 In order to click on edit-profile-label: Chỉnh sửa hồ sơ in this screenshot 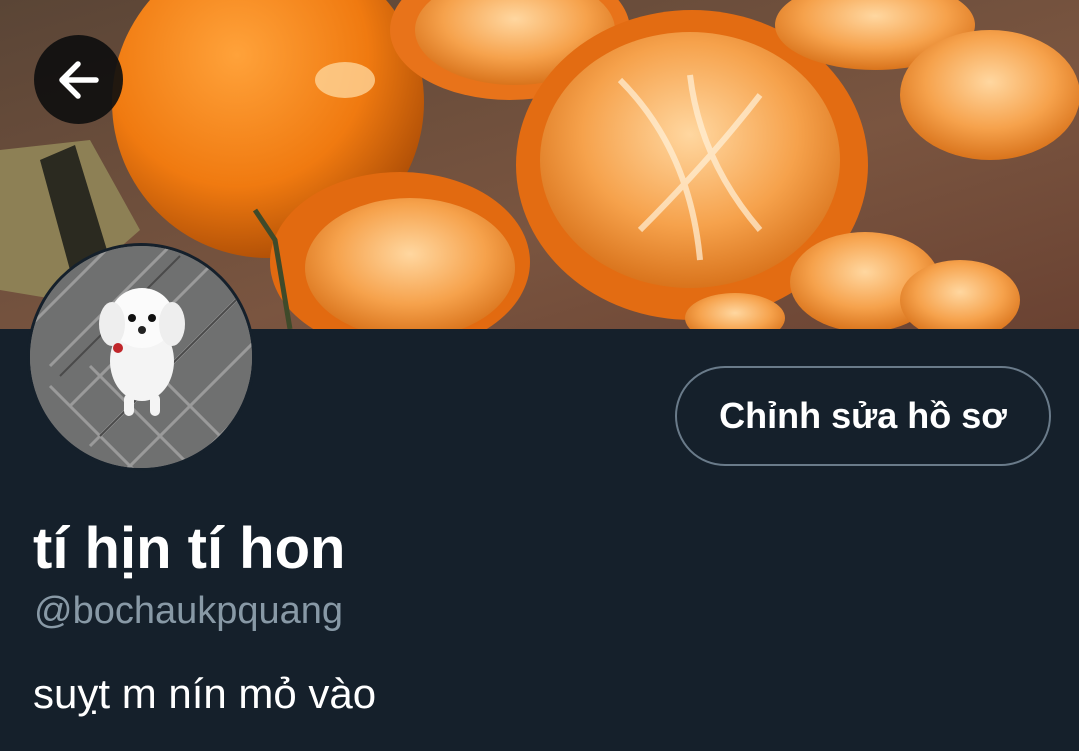, I will do `click(863, 415)`.